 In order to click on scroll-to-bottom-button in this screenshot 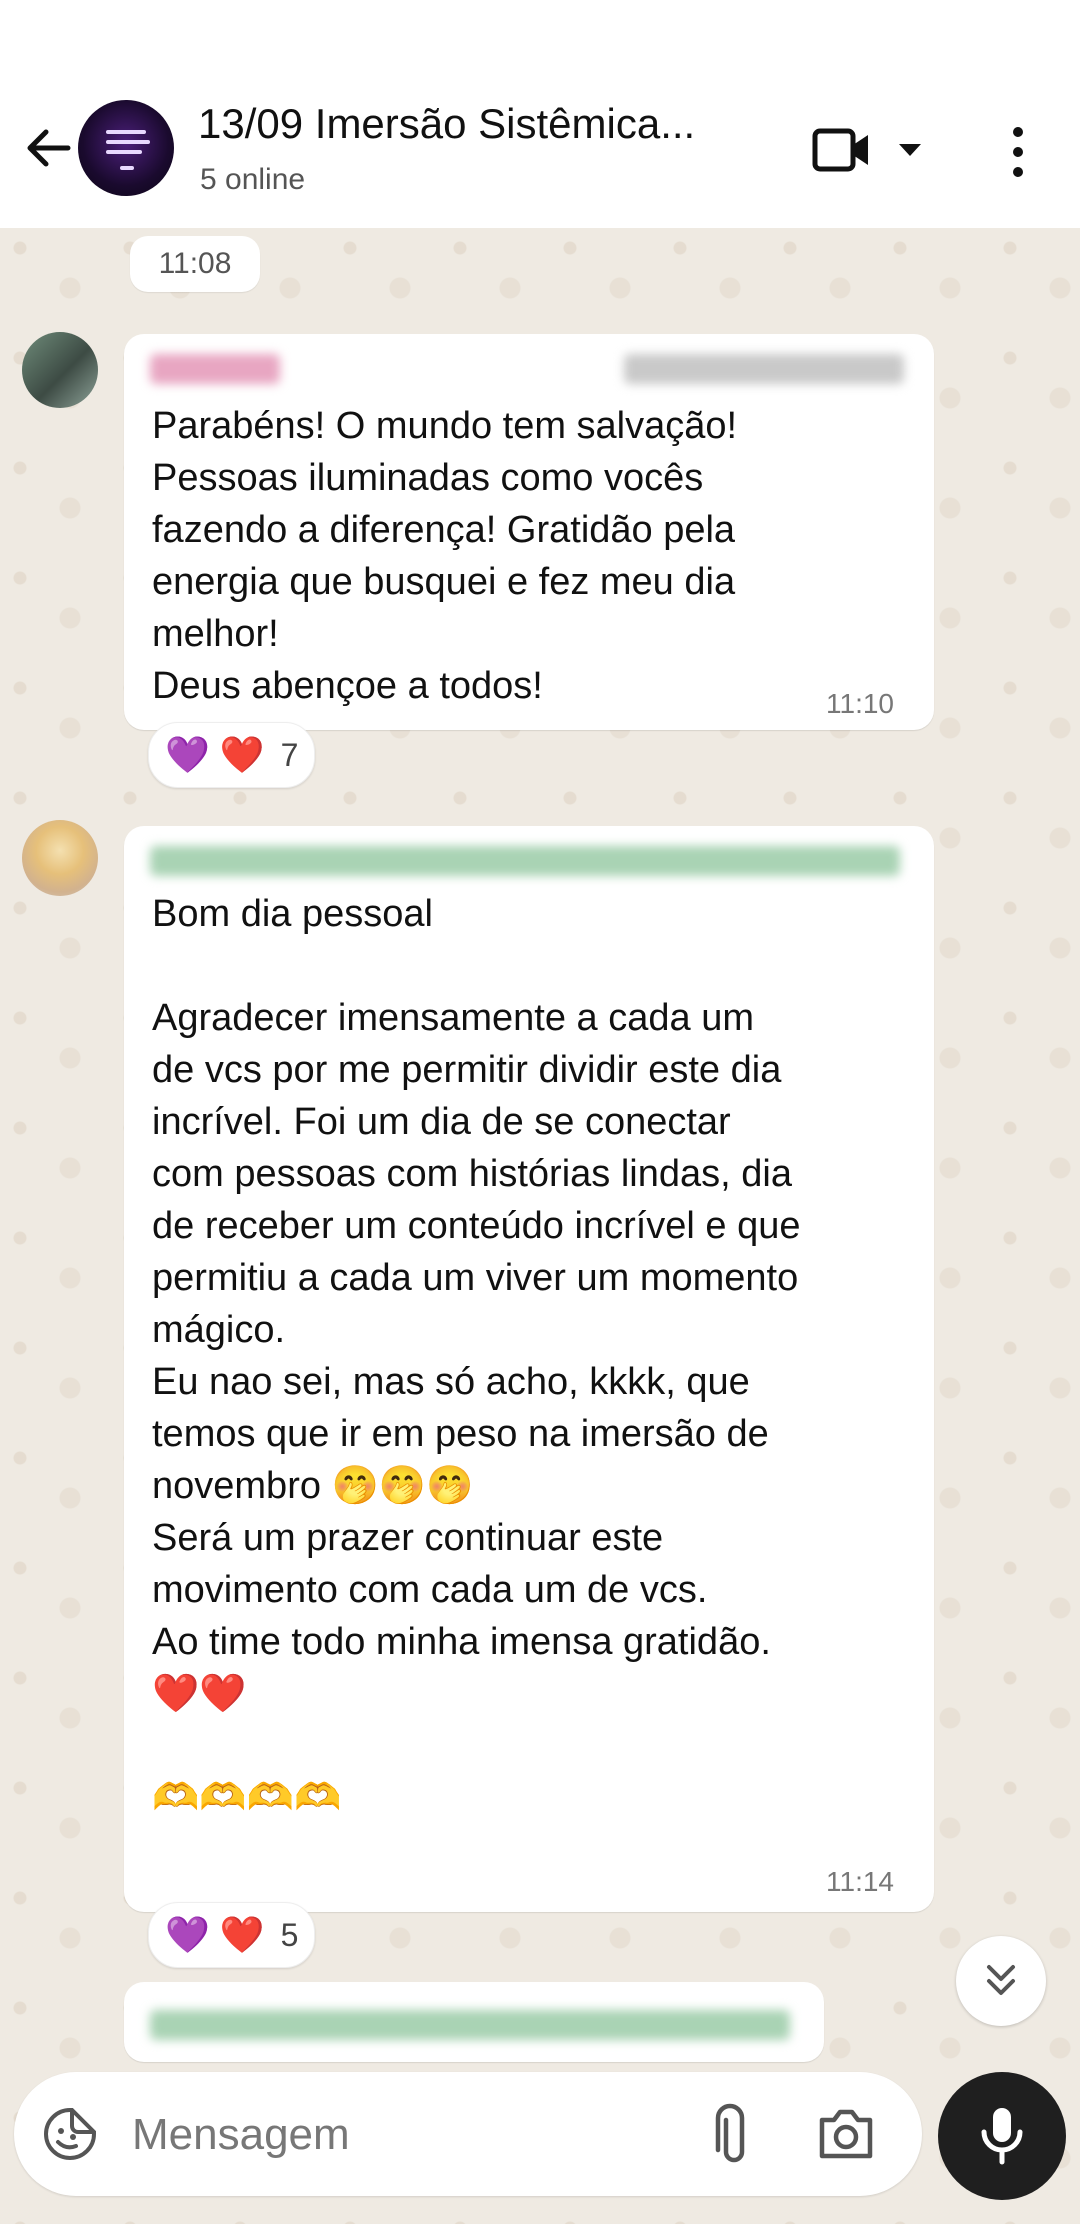, I will do `click(1001, 1981)`.